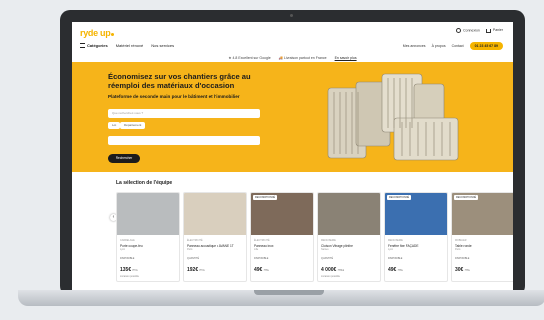 The width and height of the screenshot is (544, 320). Describe the element at coordinates (463, 246) in the screenshot. I see `product-name: Table ronde` at that location.